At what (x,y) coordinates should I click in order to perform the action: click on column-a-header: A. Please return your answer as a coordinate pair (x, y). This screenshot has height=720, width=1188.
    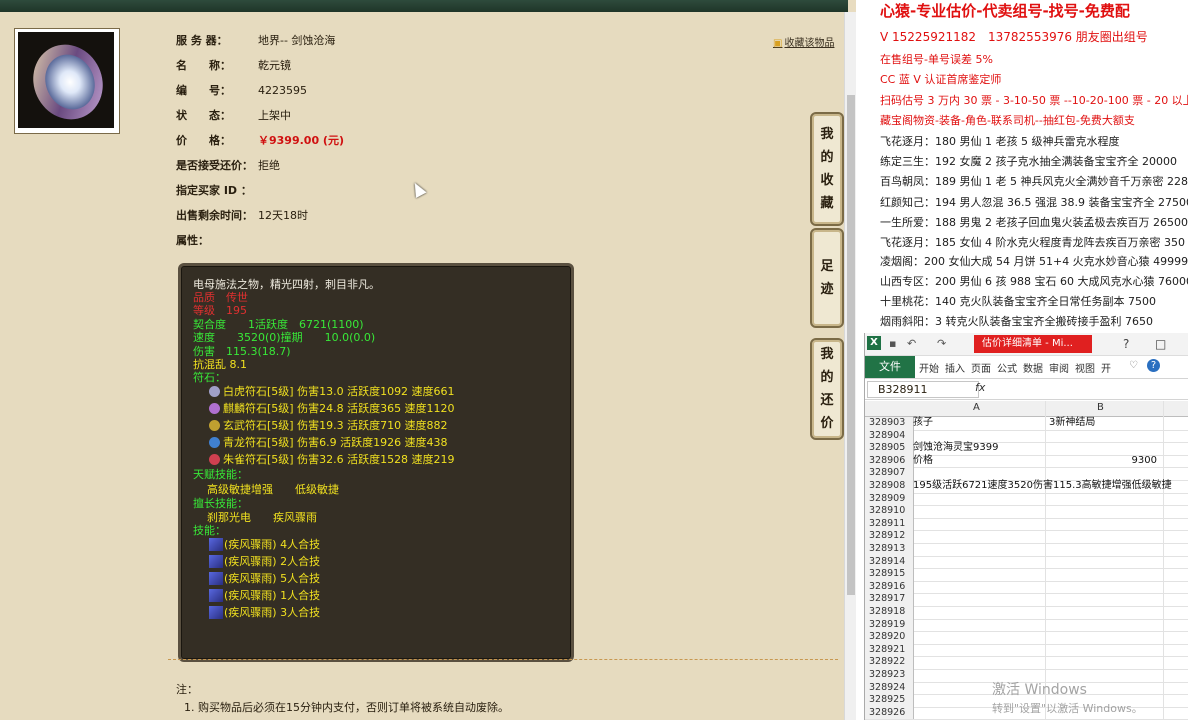
    Looking at the image, I should click on (976, 407).